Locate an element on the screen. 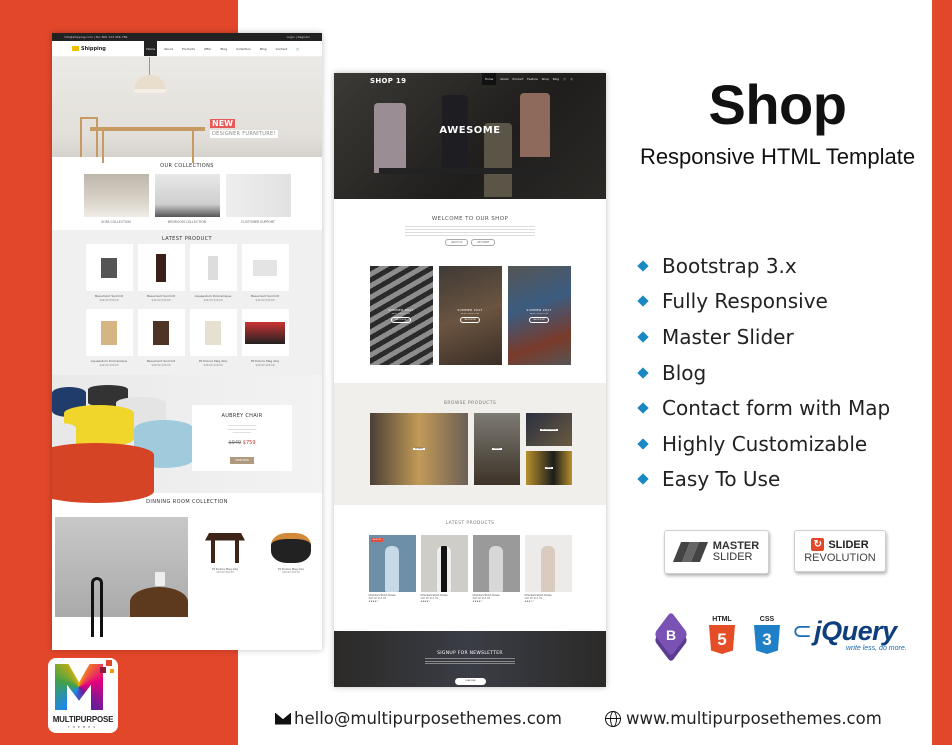  round-table is located at coordinates (159, 602).